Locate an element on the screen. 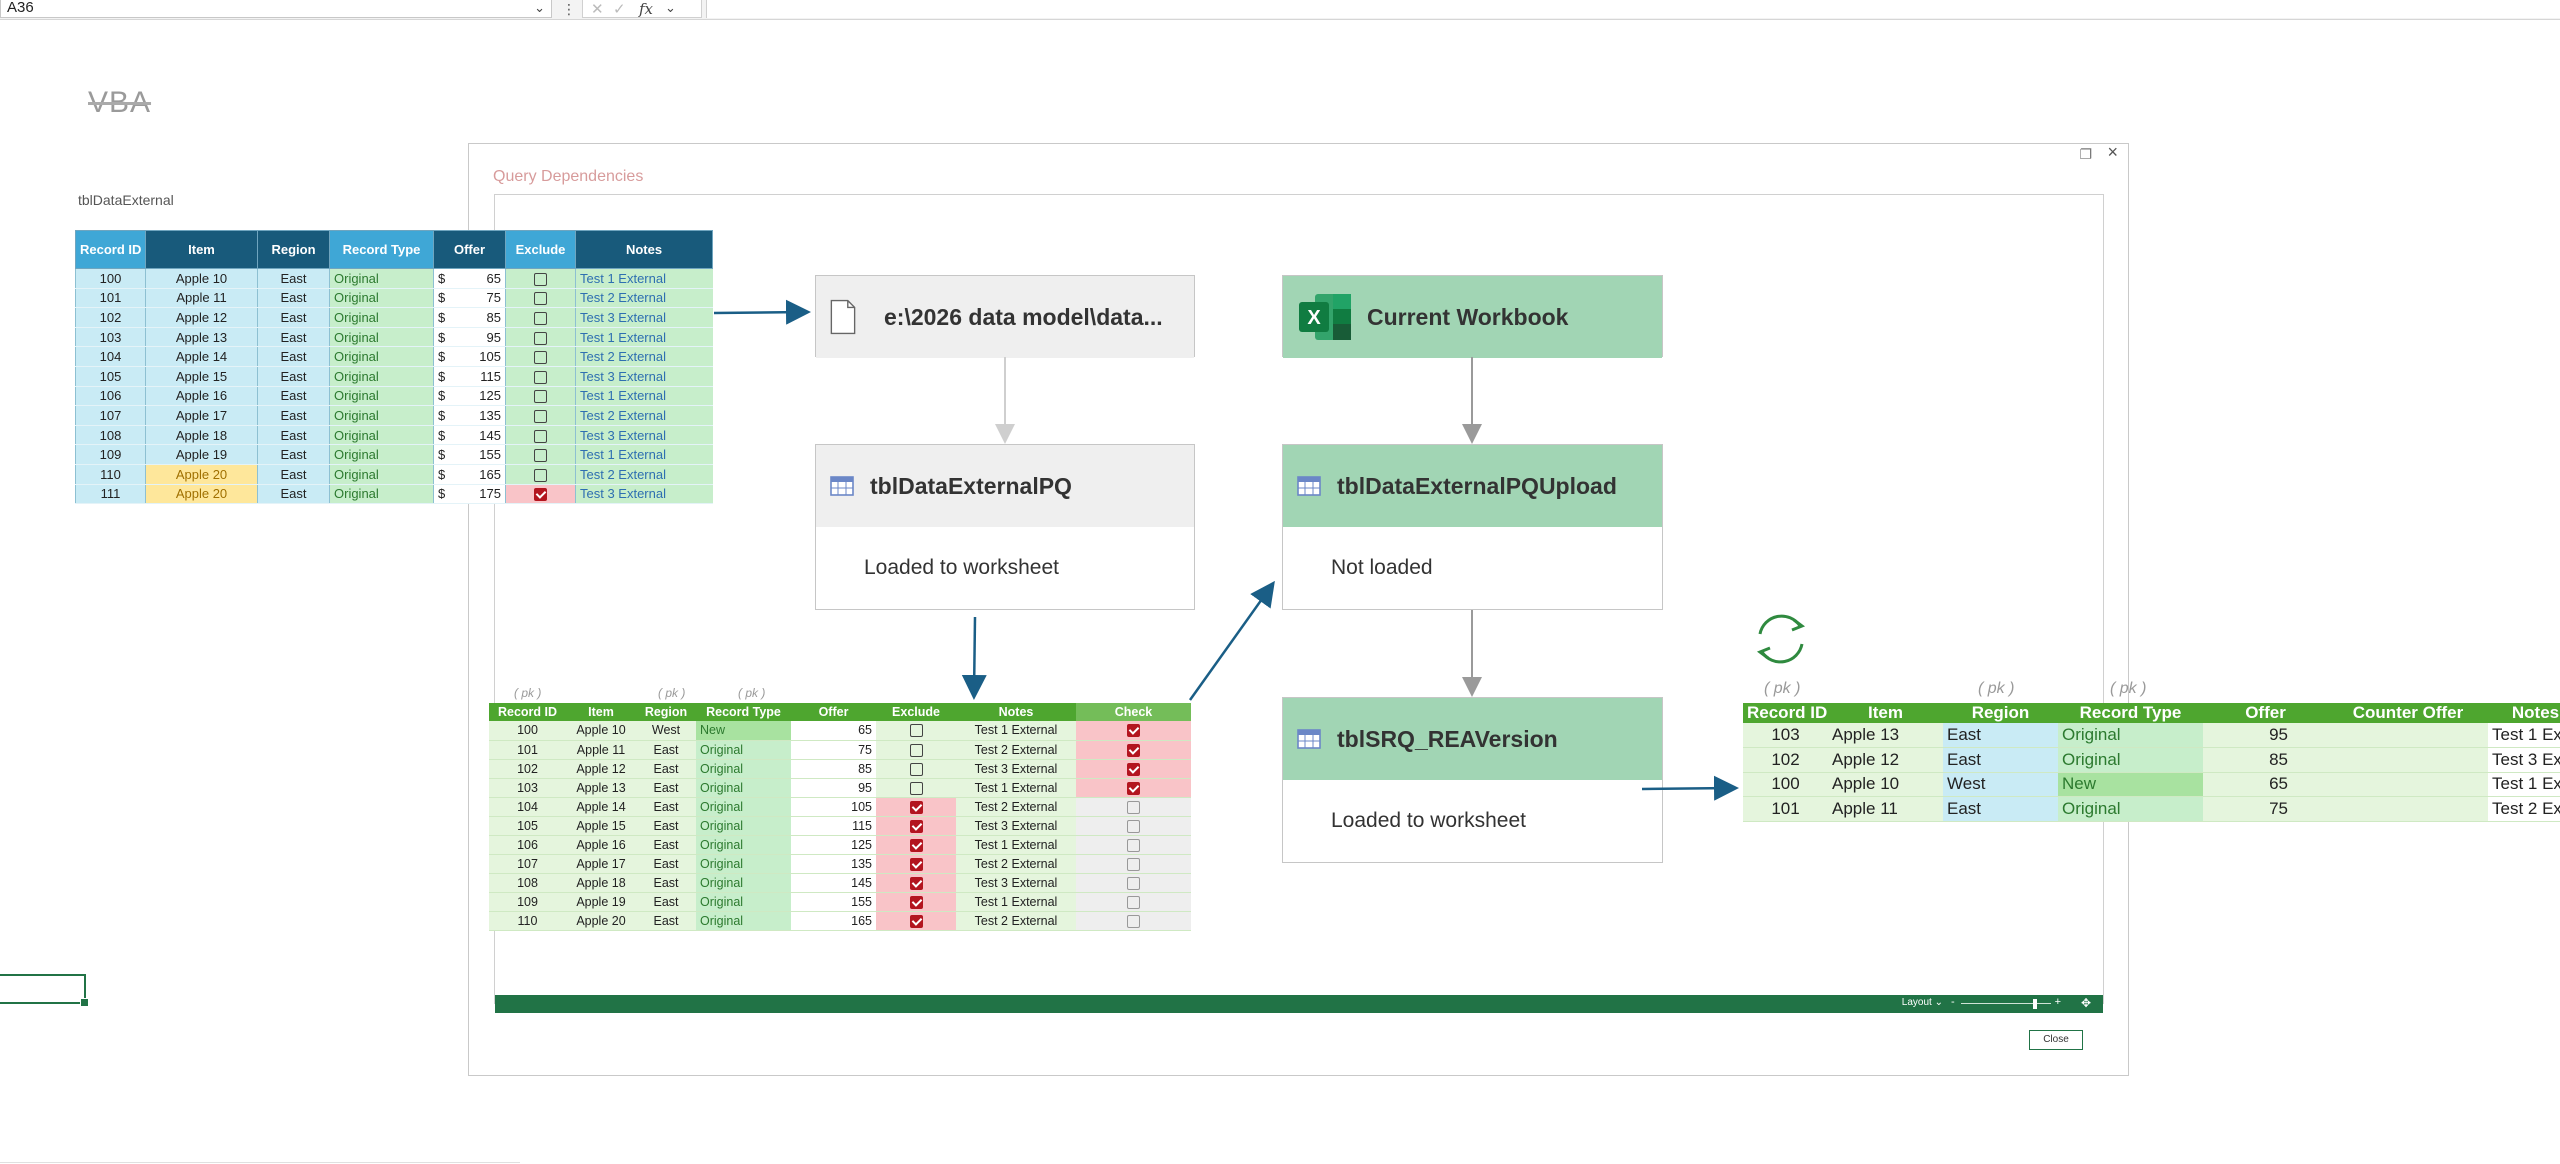 The image size is (2560, 1164). offer-cell: 95 is located at coordinates (833, 788).